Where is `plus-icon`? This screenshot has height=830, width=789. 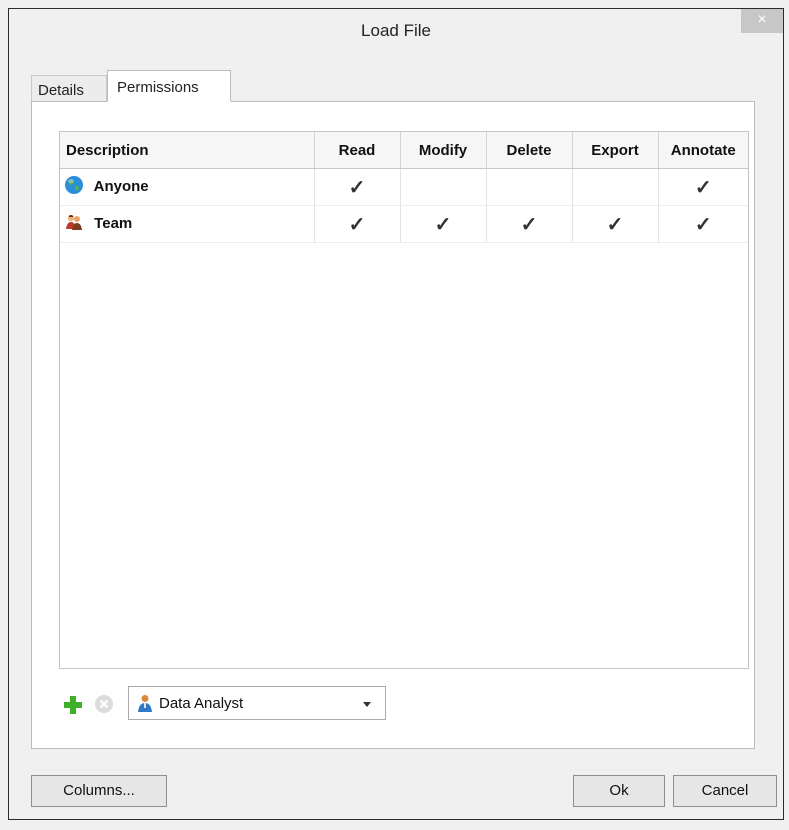
plus-icon is located at coordinates (73, 705).